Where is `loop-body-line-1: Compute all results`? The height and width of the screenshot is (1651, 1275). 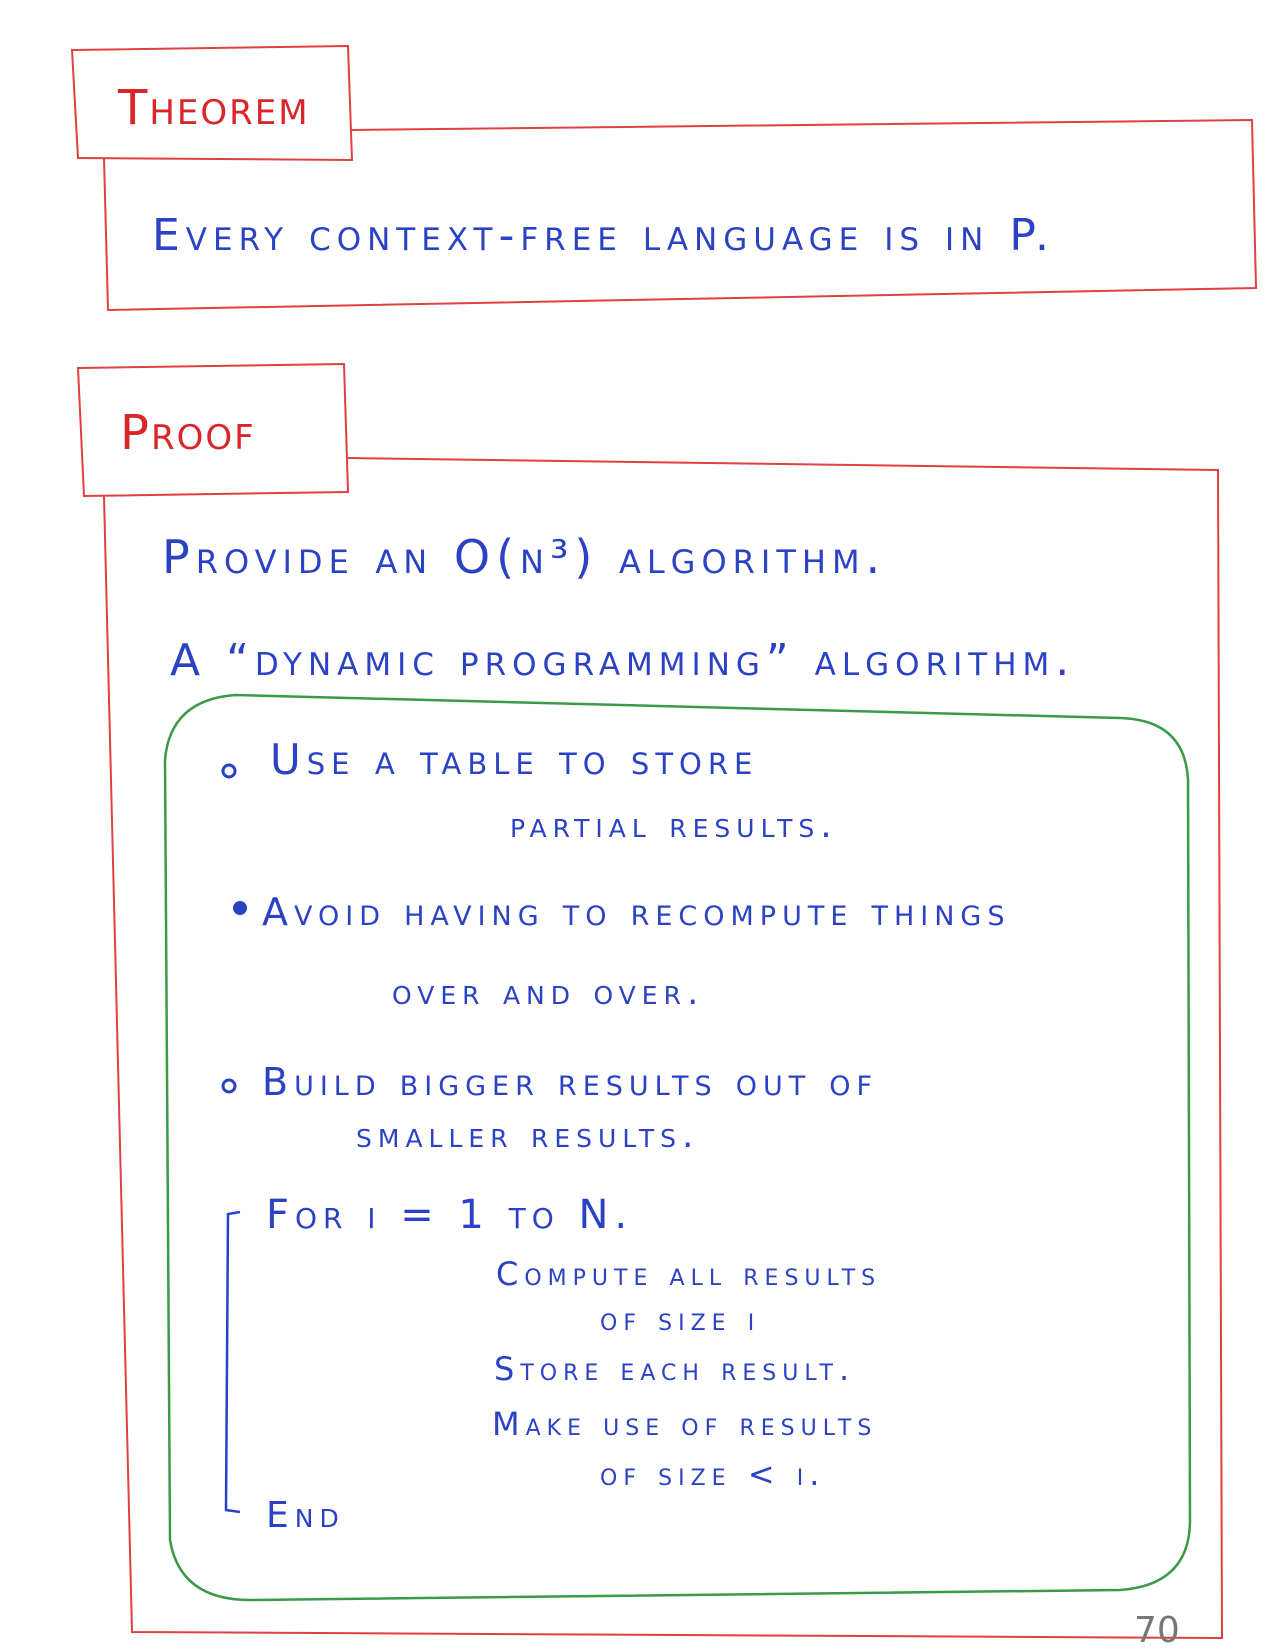
loop-body-line-1: Compute all results is located at coordinates (689, 1274).